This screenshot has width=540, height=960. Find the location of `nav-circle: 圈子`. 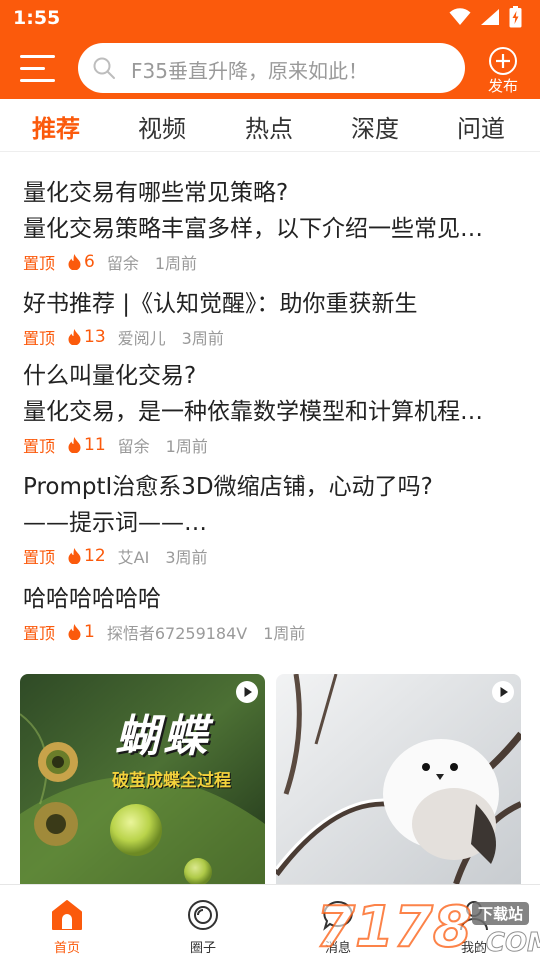

nav-circle: 圈子 is located at coordinates (203, 927).